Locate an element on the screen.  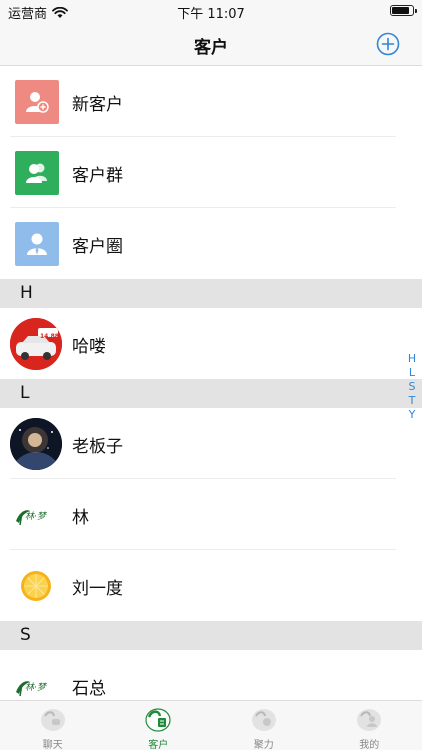
index-letter: L is located at coordinates (412, 373).